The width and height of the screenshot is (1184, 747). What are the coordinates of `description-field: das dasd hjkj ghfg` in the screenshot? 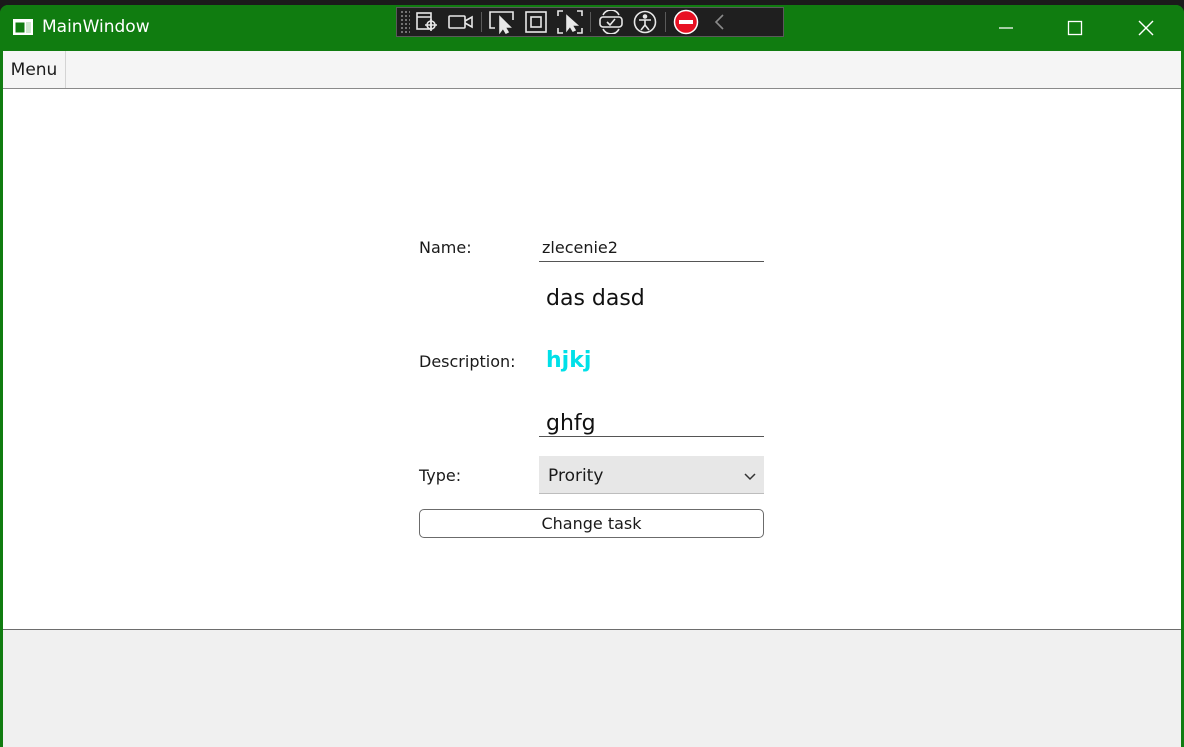 It's located at (651, 356).